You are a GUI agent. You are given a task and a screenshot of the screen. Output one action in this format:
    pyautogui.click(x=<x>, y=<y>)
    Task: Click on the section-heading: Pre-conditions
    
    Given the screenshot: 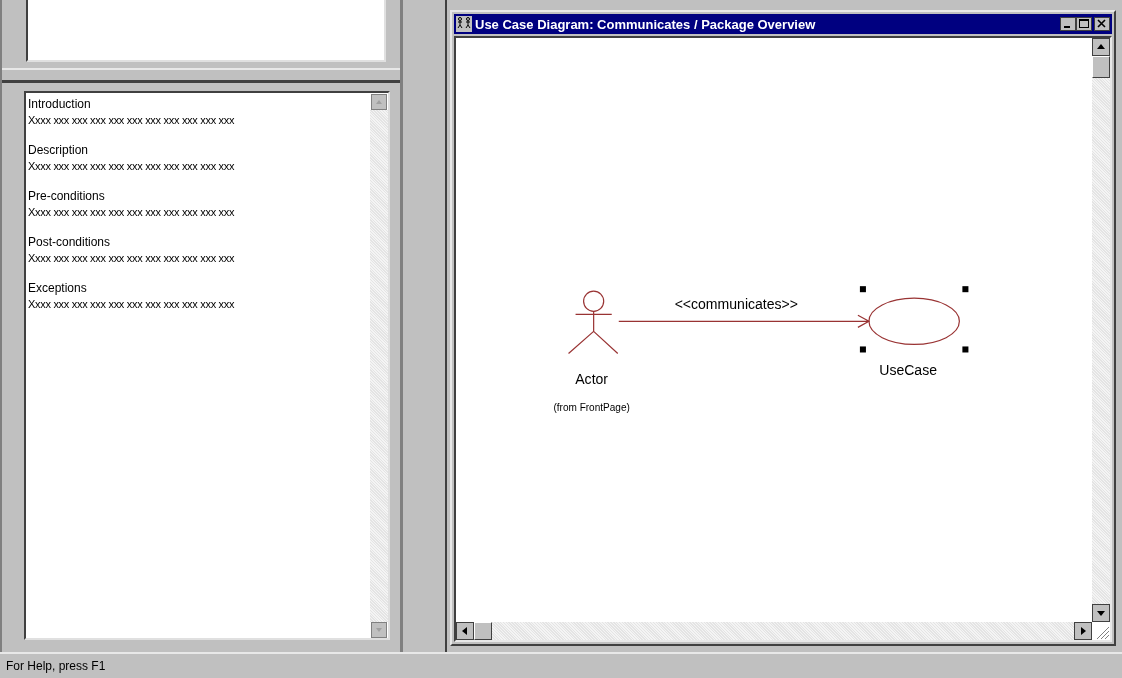 What is the action you would take?
    pyautogui.click(x=67, y=196)
    